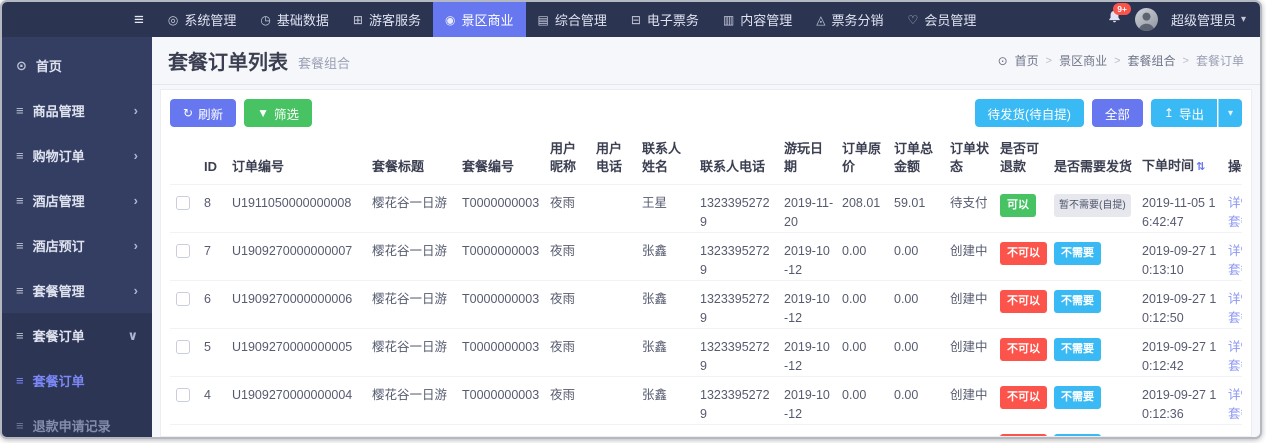 Image resolution: width=1266 pixels, height=443 pixels. What do you see at coordinates (569, 400) in the screenshot?
I see `cell-nickname: 夜雨` at bounding box center [569, 400].